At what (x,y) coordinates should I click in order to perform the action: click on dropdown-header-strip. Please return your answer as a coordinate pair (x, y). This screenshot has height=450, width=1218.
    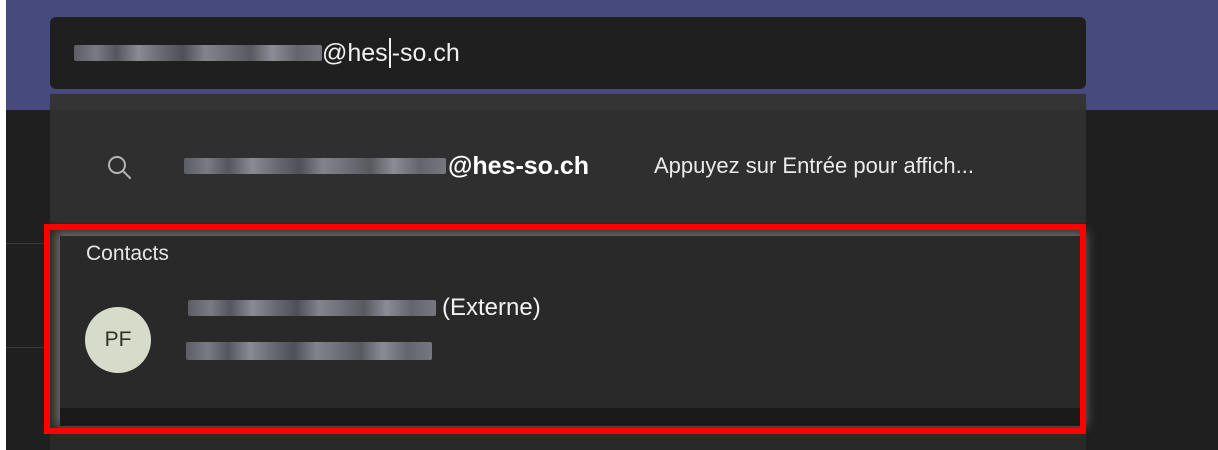
    Looking at the image, I should click on (568, 102).